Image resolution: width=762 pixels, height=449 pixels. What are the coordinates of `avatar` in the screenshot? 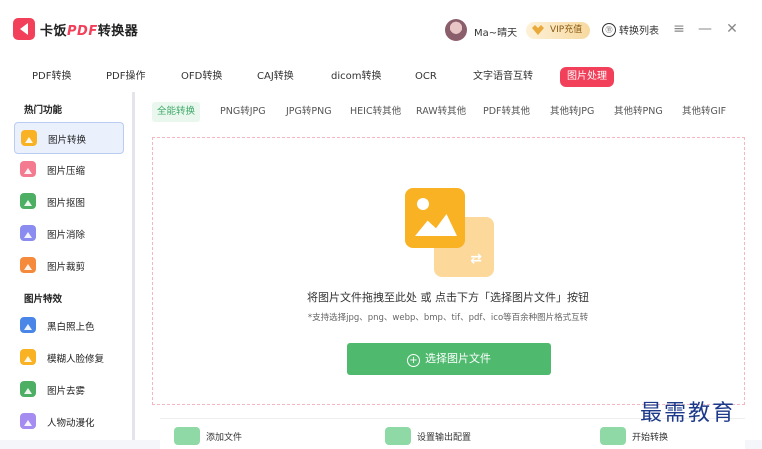 It's located at (456, 30).